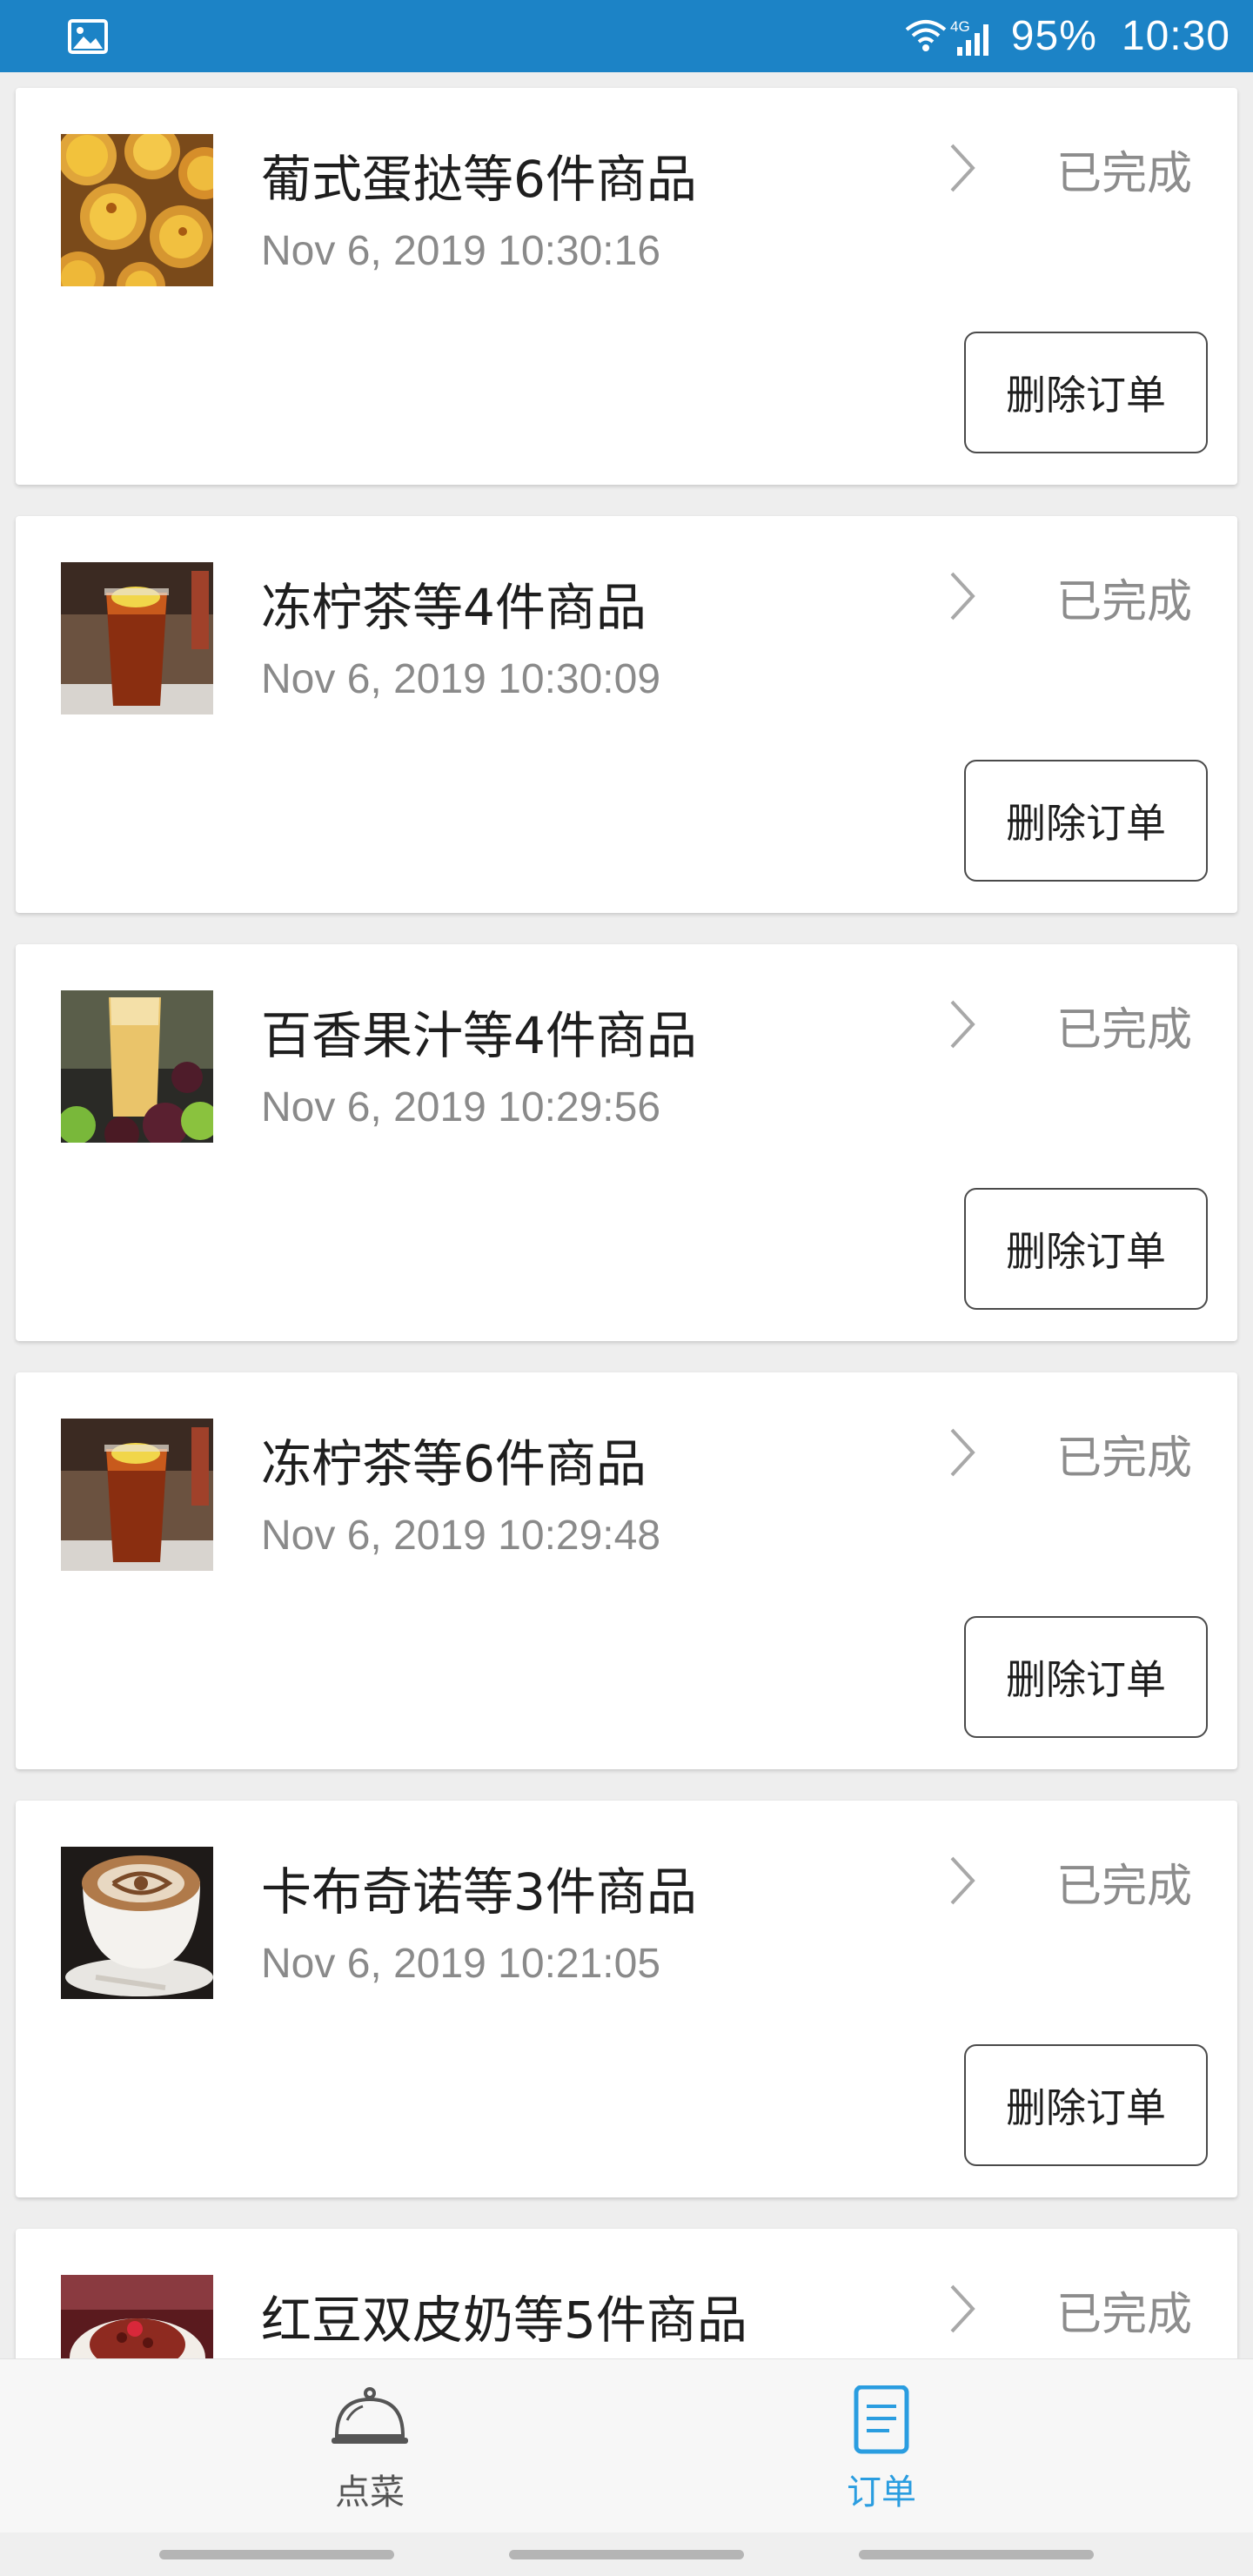  I want to click on network-type: 4G, so click(960, 26).